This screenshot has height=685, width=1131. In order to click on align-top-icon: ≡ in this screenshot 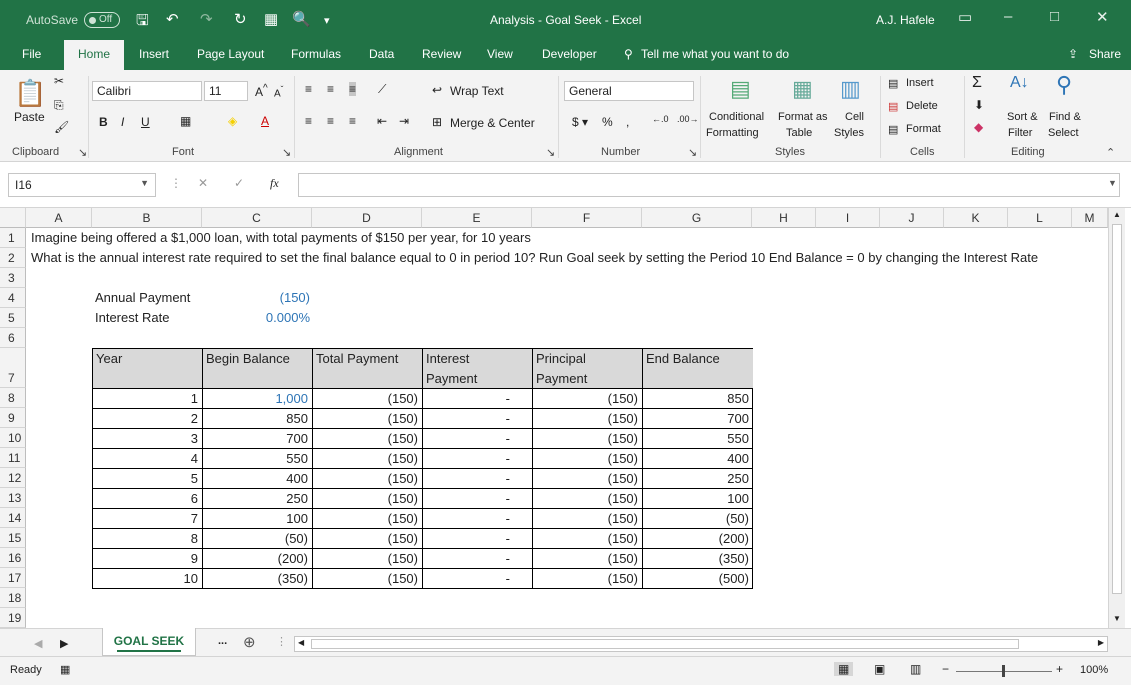, I will do `click(308, 89)`.